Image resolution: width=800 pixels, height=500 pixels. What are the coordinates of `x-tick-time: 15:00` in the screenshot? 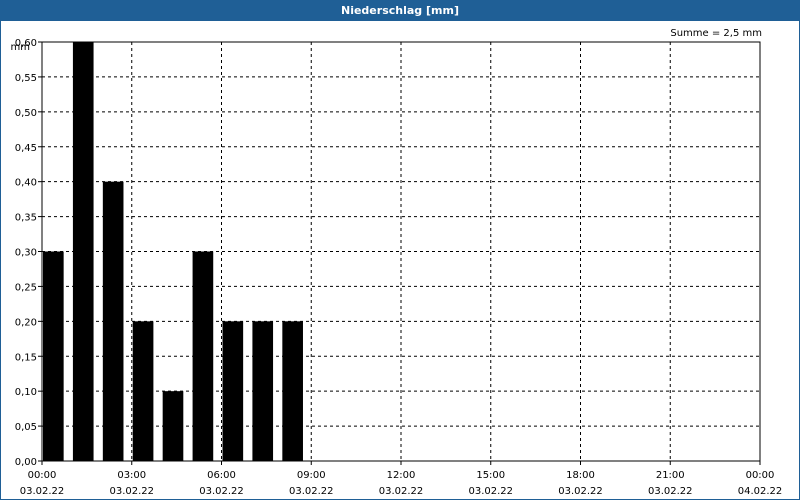 It's located at (490, 475).